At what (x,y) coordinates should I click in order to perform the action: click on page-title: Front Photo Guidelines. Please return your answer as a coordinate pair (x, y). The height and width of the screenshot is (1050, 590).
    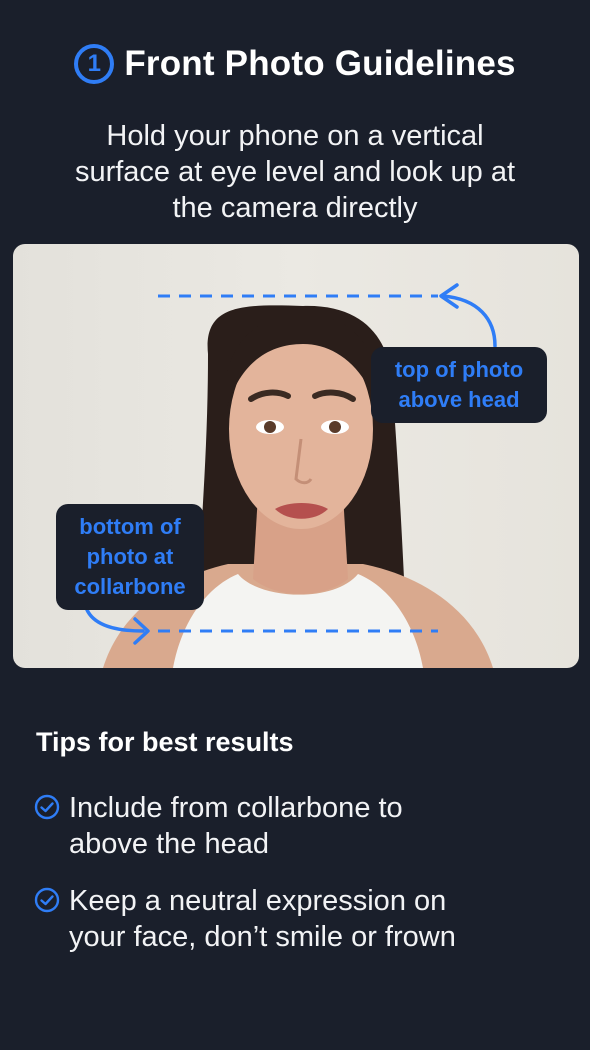
    Looking at the image, I should click on (320, 63).